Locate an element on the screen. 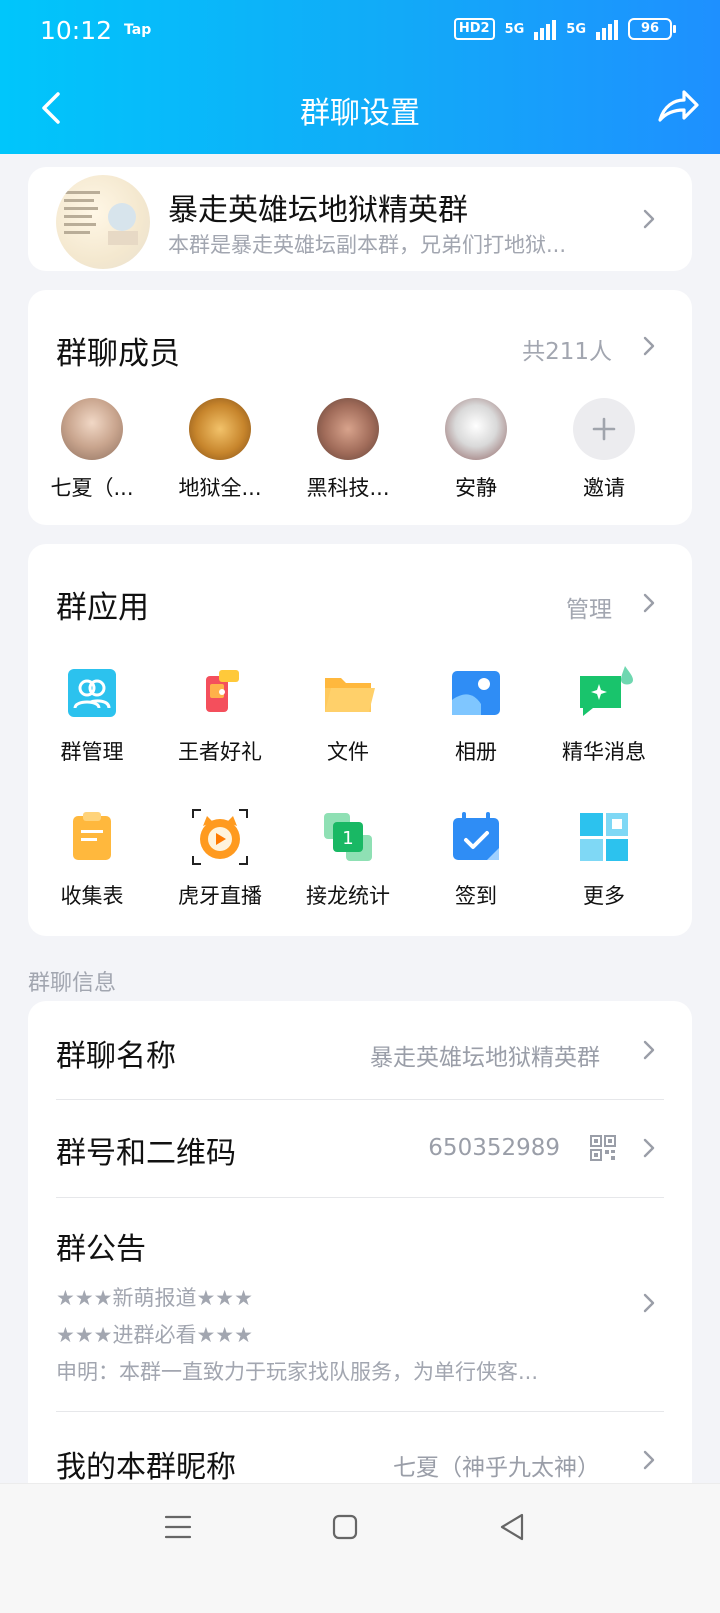  app-group-manage: 群管理 is located at coordinates (92, 715).